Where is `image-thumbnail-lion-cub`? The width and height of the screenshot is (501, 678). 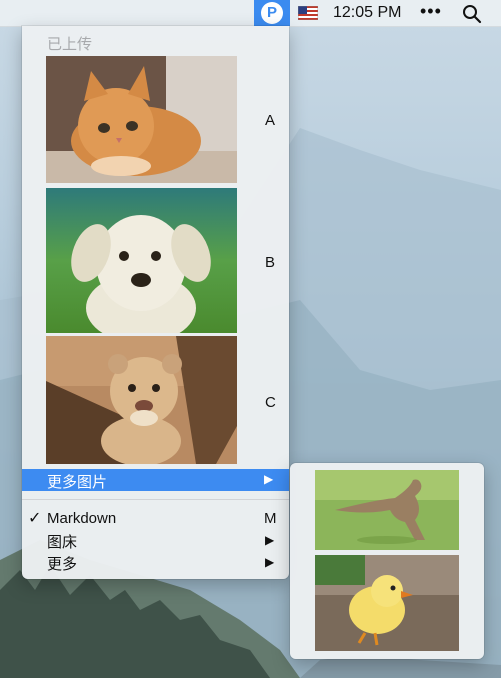 image-thumbnail-lion-cub is located at coordinates (141, 400).